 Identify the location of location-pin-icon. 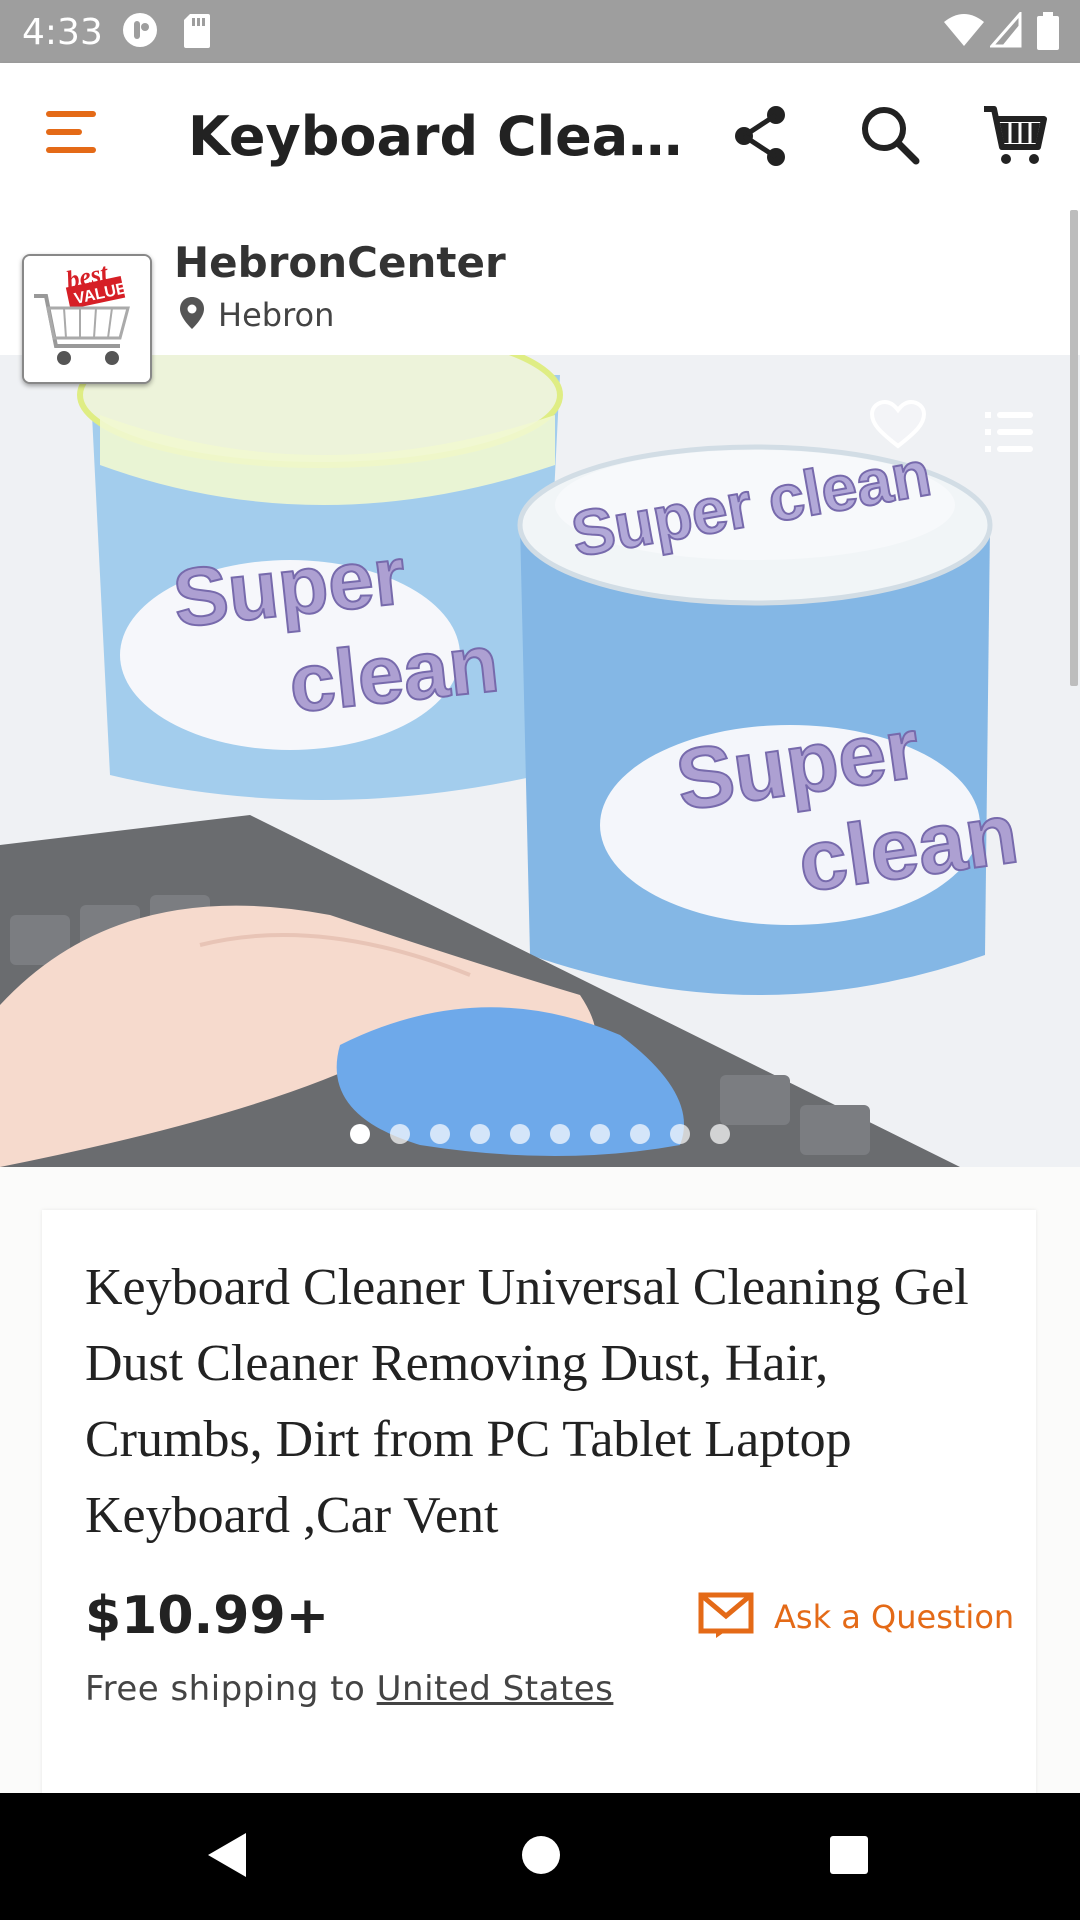
(192, 317).